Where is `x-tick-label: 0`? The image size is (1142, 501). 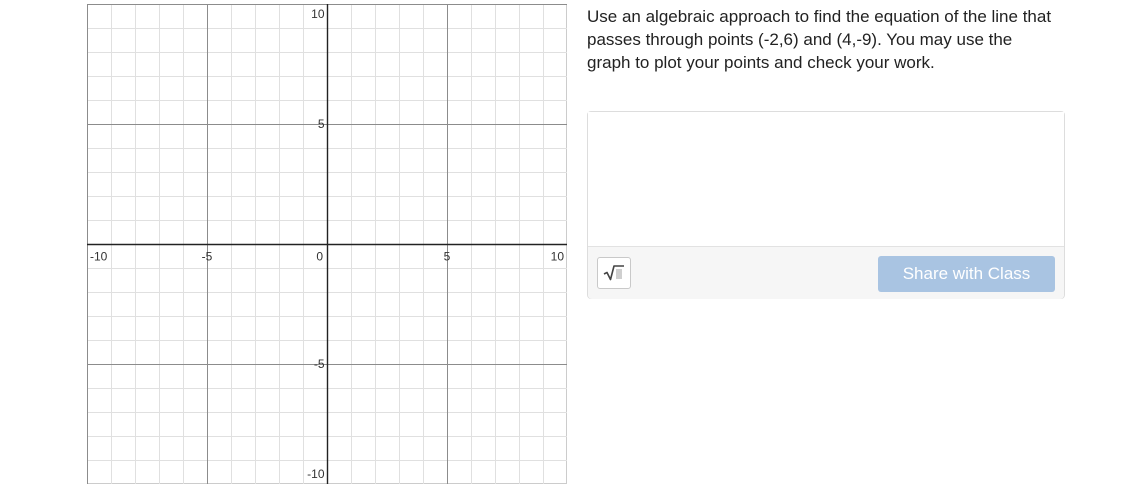 x-tick-label: 0 is located at coordinates (319, 257).